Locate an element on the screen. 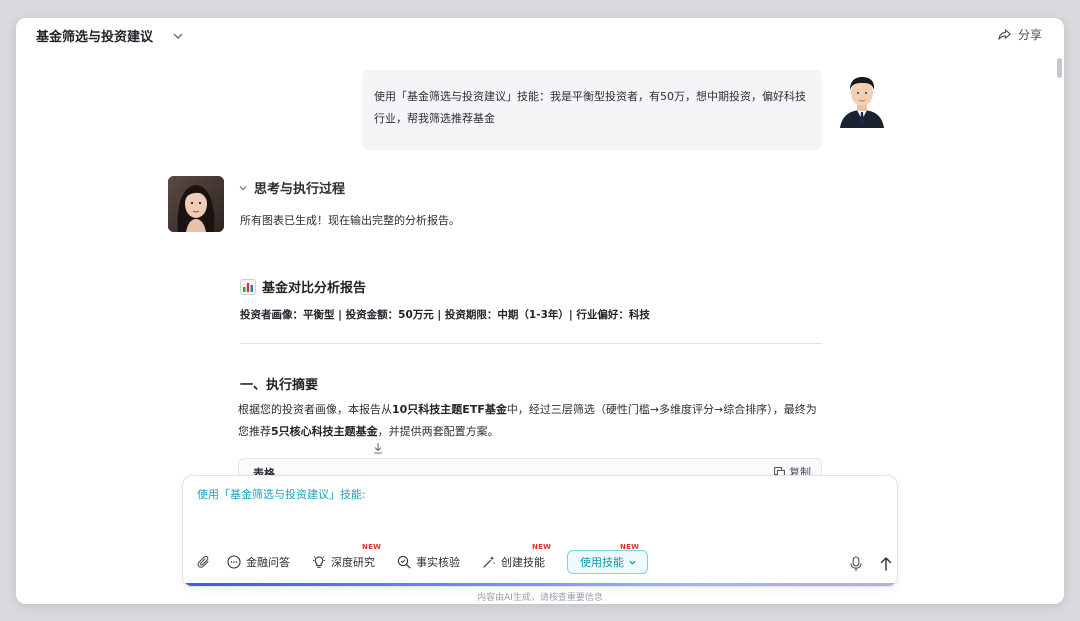 This screenshot has height=621, width=1080. report-title: 基金对比分析报告 is located at coordinates (303, 286).